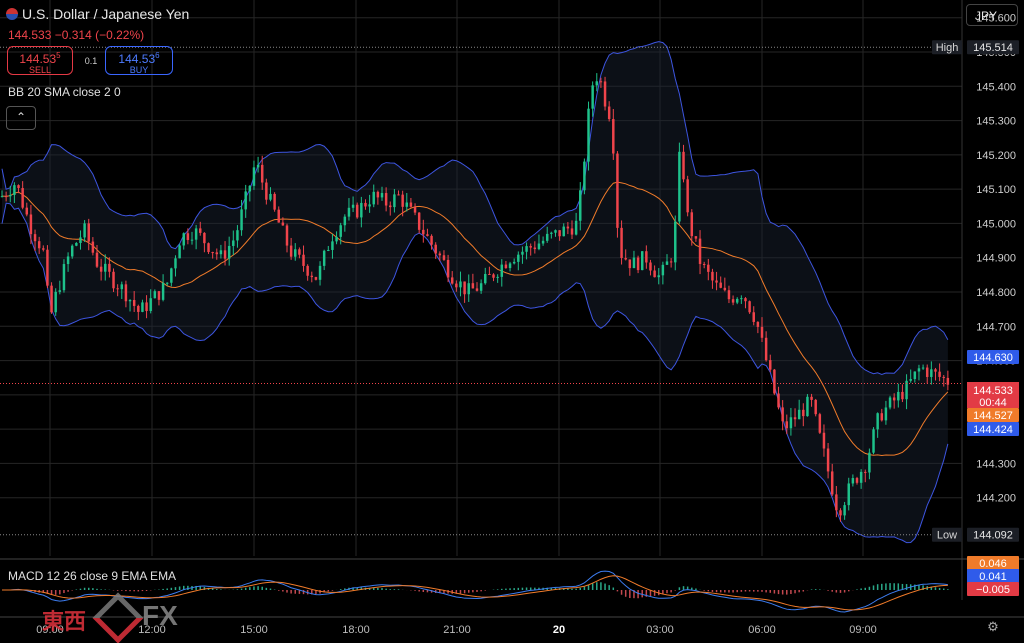 The width and height of the screenshot is (1024, 643). I want to click on x-tick-label: 20, so click(559, 630).